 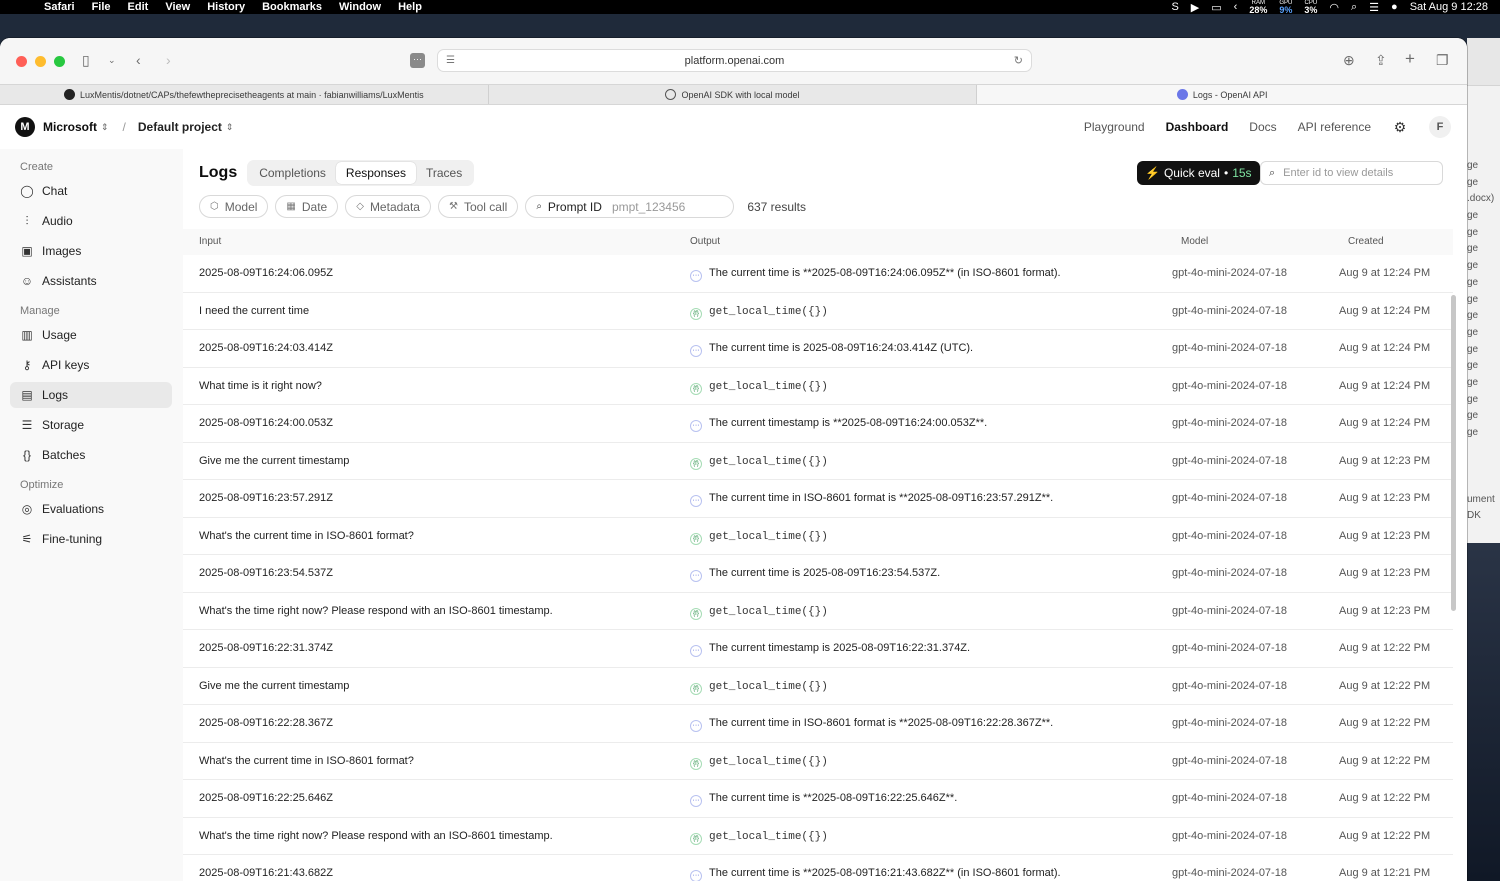 What do you see at coordinates (21, 61) in the screenshot?
I see `close-window-button` at bounding box center [21, 61].